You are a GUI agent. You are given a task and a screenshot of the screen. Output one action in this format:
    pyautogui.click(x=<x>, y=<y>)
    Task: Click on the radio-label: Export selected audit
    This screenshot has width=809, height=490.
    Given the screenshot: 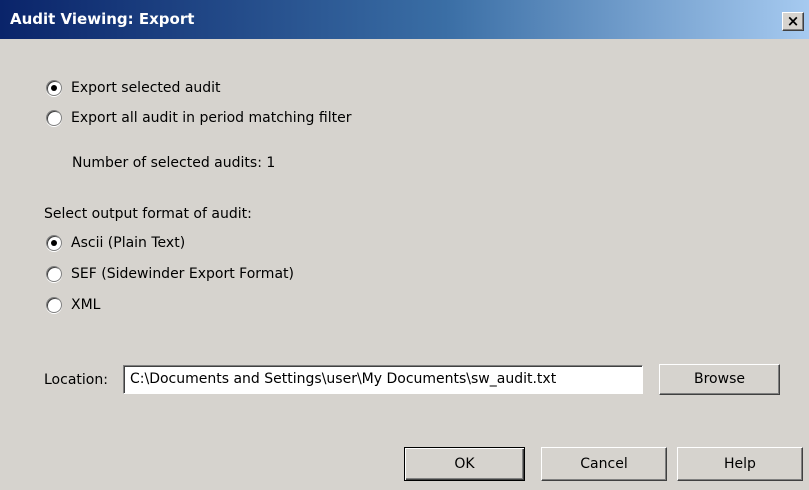 What is the action you would take?
    pyautogui.click(x=146, y=88)
    